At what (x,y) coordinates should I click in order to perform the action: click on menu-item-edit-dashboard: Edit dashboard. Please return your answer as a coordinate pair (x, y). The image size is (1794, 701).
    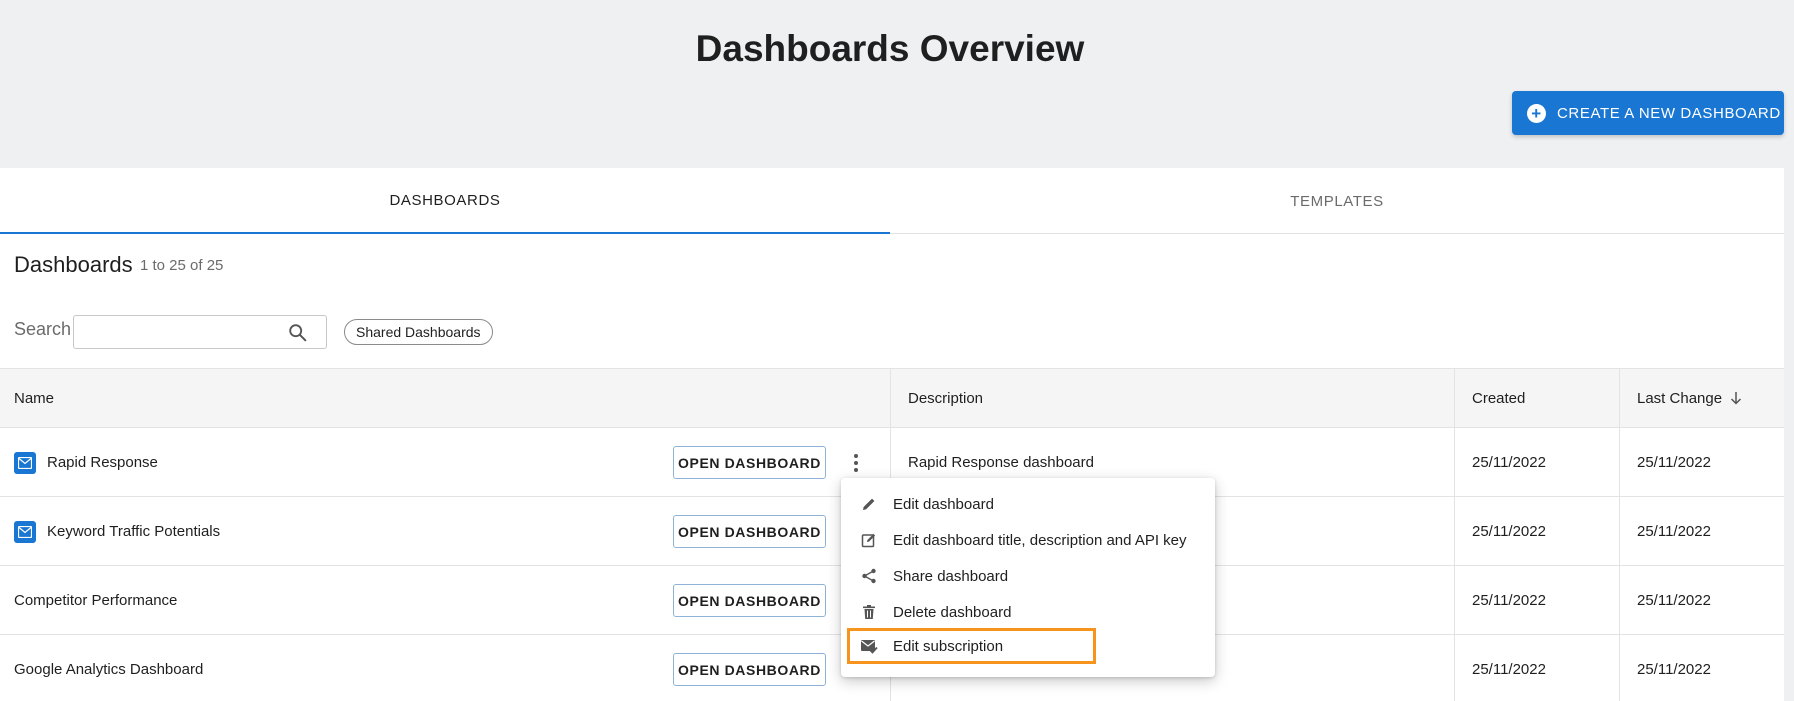
    Looking at the image, I should click on (1028, 504).